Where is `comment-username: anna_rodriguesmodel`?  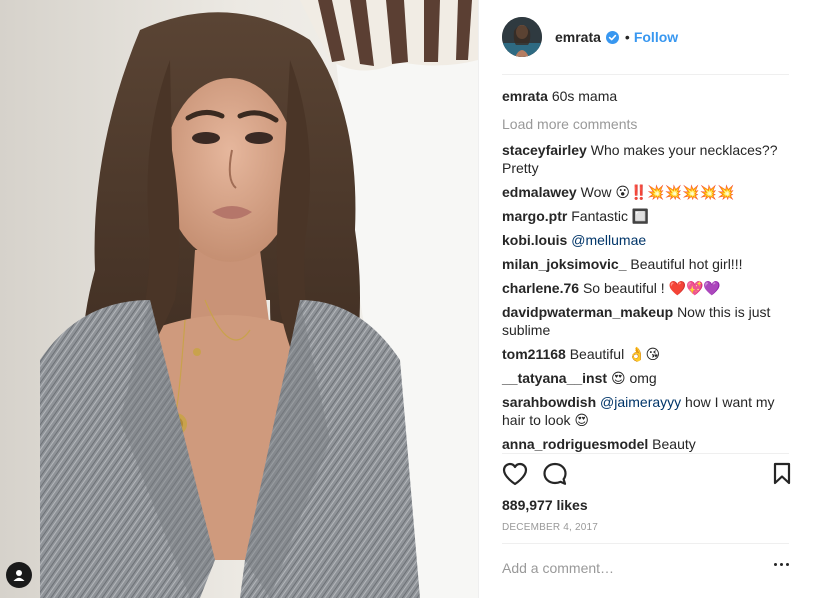 comment-username: anna_rodriguesmodel is located at coordinates (575, 444).